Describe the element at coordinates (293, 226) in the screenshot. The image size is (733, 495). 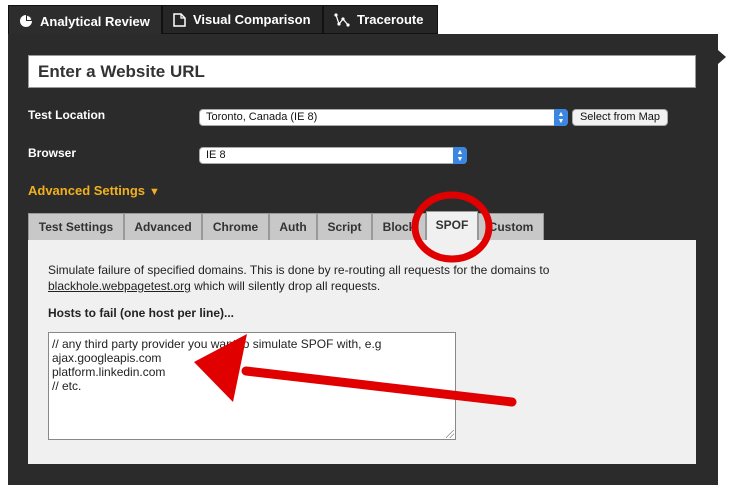
I see `tab-auth: Auth` at that location.